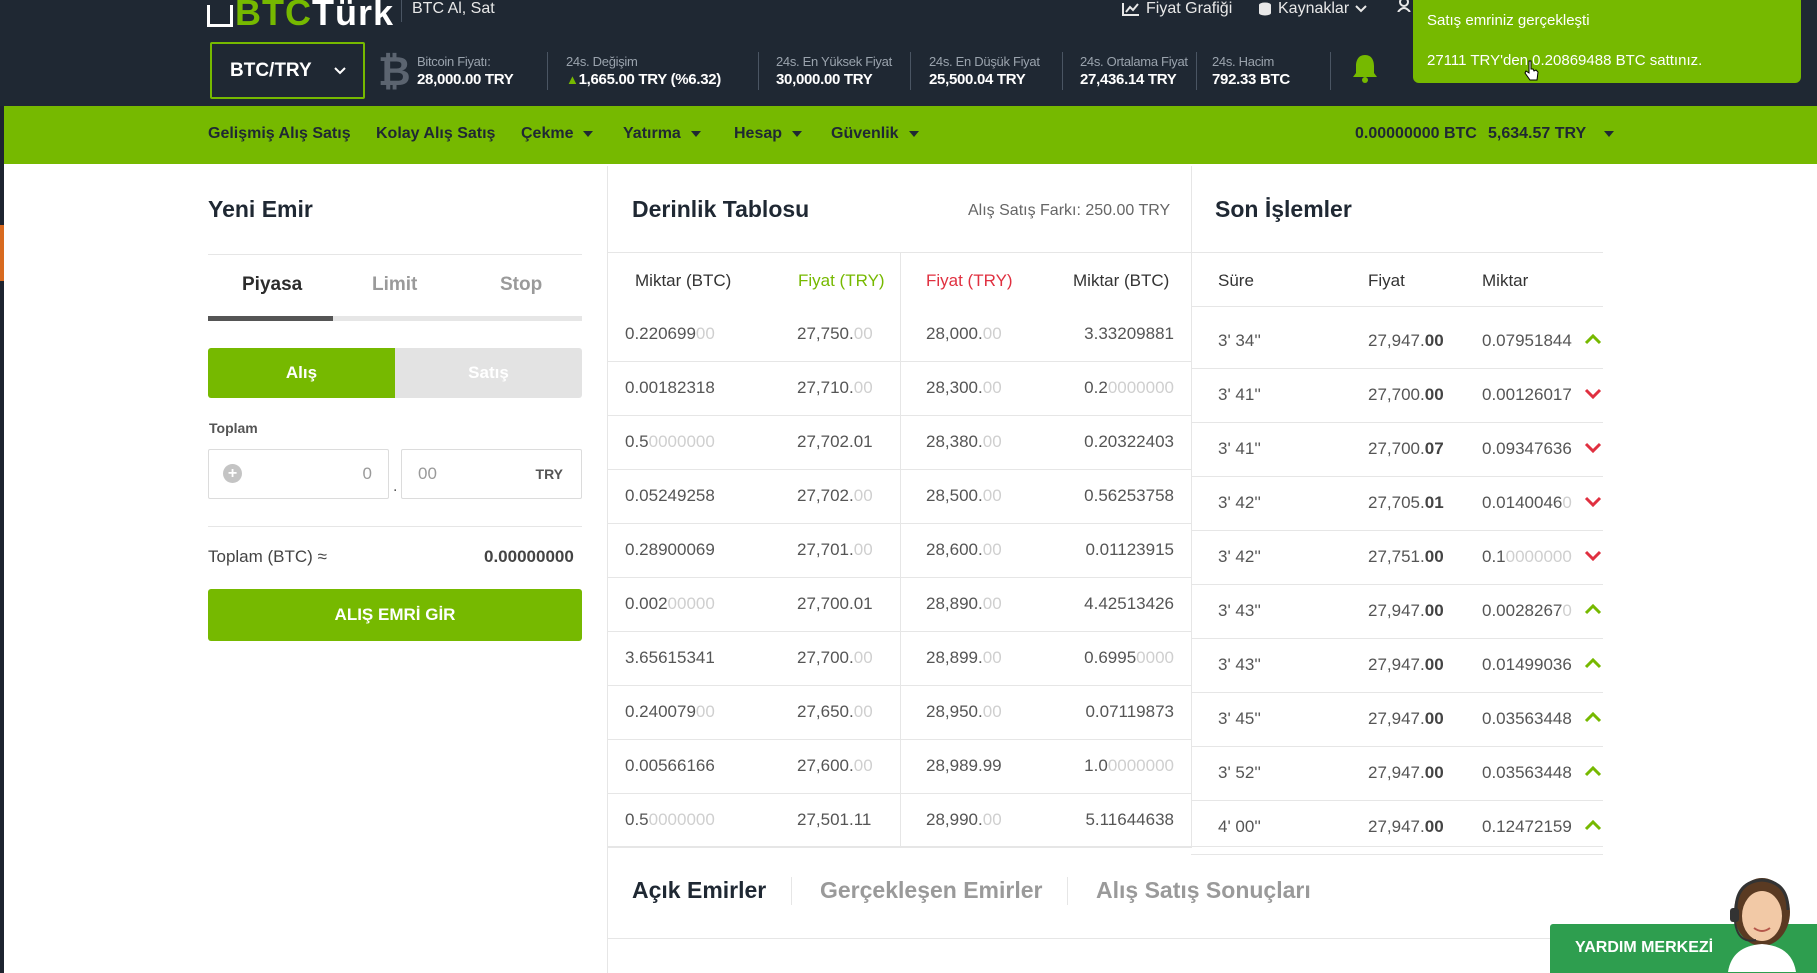  I want to click on depth-cell: 0.05249258, so click(670, 496).